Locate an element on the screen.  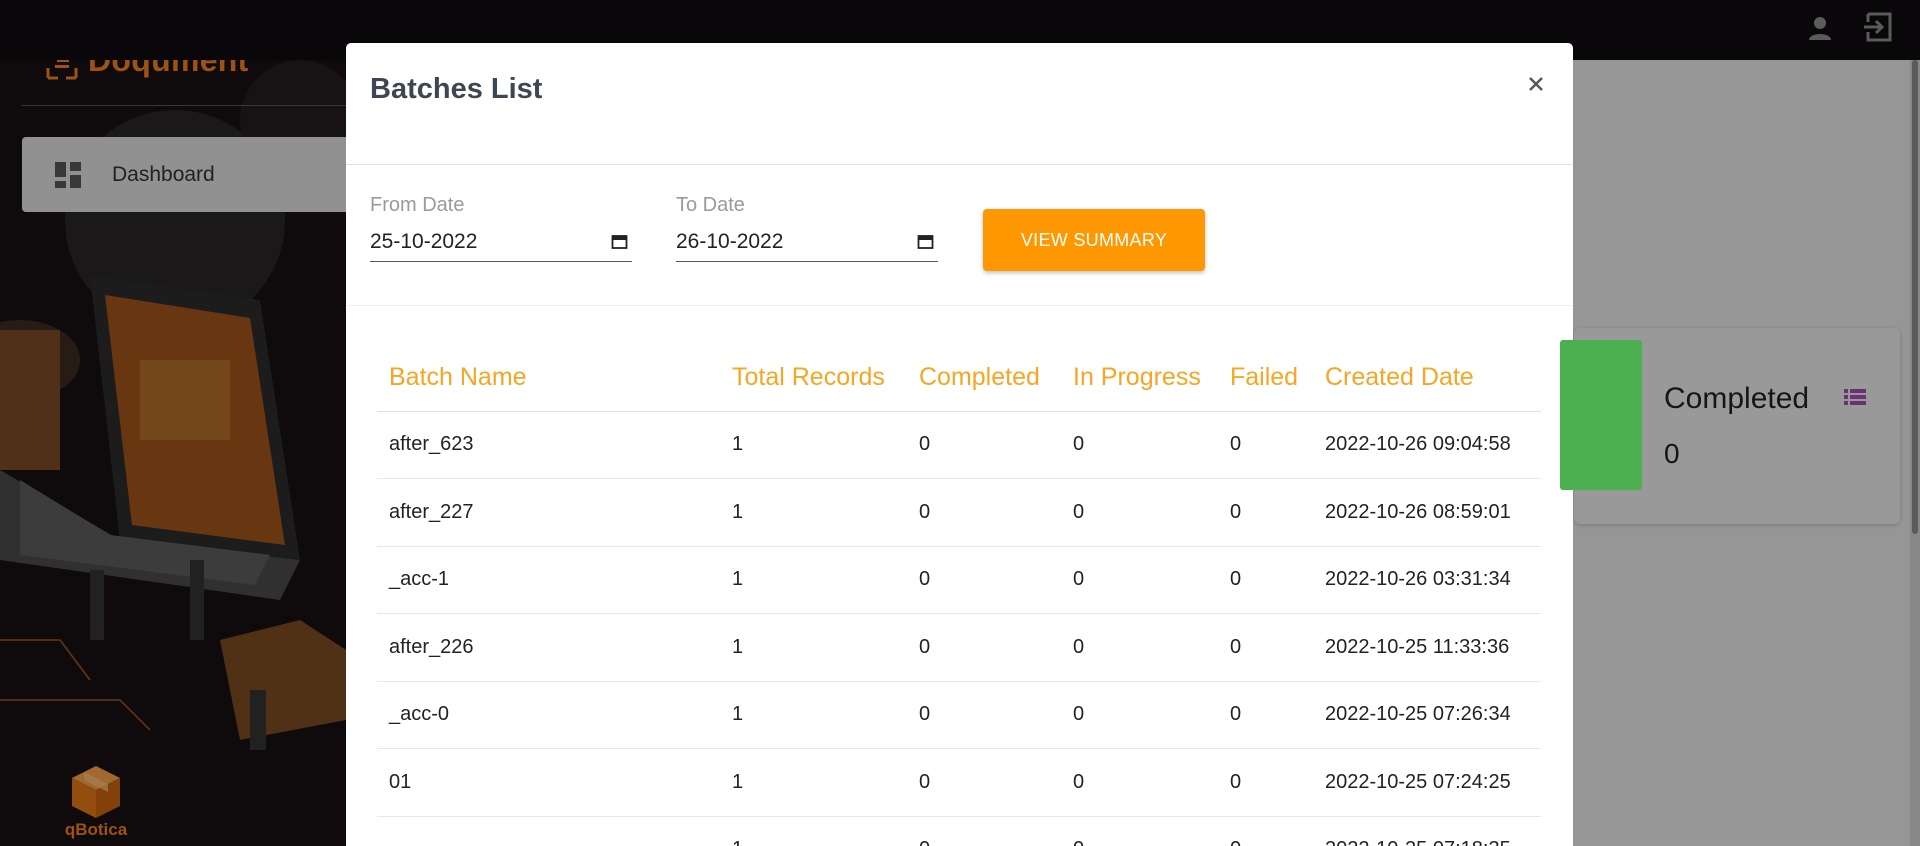
cell-batch-name: . is located at coordinates (548, 831).